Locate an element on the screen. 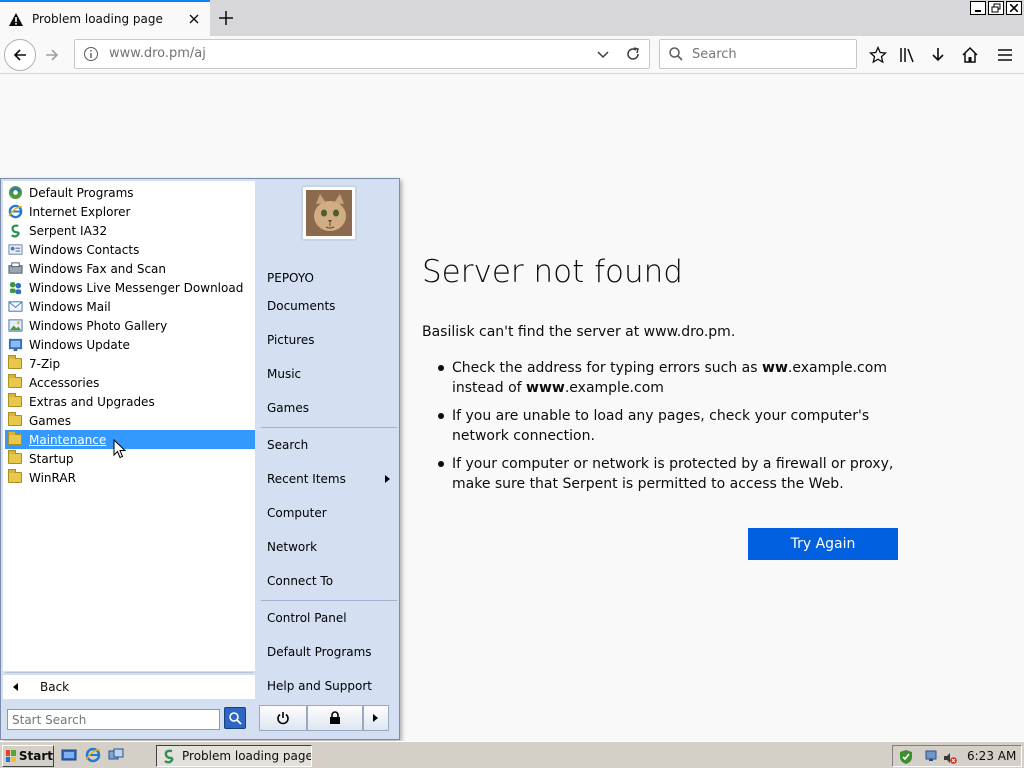 This screenshot has width=1024, height=768. chevron-down-icon is located at coordinates (603, 54).